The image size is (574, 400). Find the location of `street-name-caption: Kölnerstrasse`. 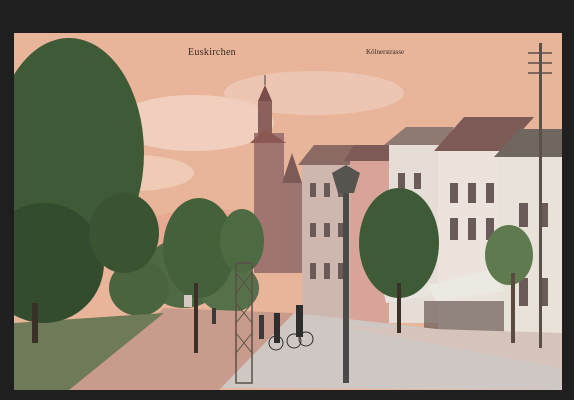

street-name-caption: Kölnerstrasse is located at coordinates (385, 52).